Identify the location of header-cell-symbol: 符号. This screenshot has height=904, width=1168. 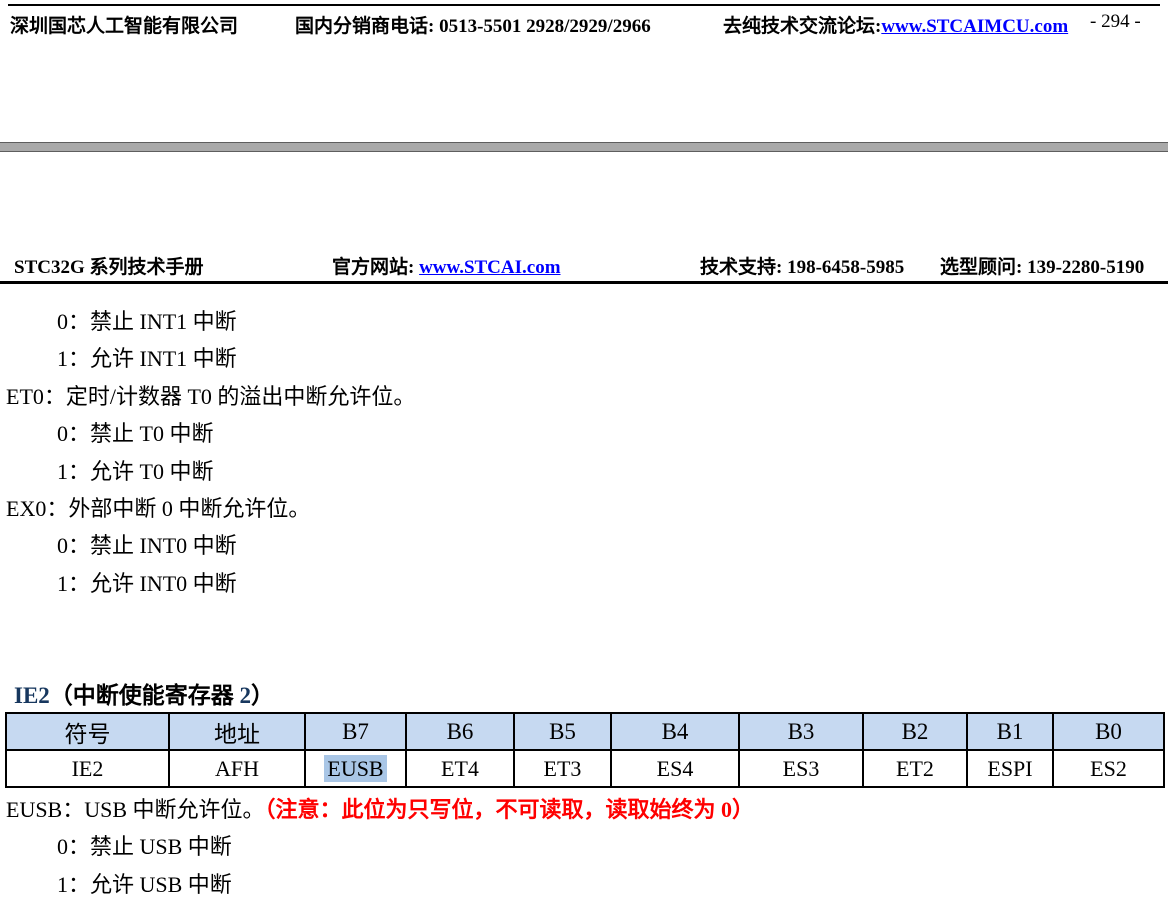
(87, 731).